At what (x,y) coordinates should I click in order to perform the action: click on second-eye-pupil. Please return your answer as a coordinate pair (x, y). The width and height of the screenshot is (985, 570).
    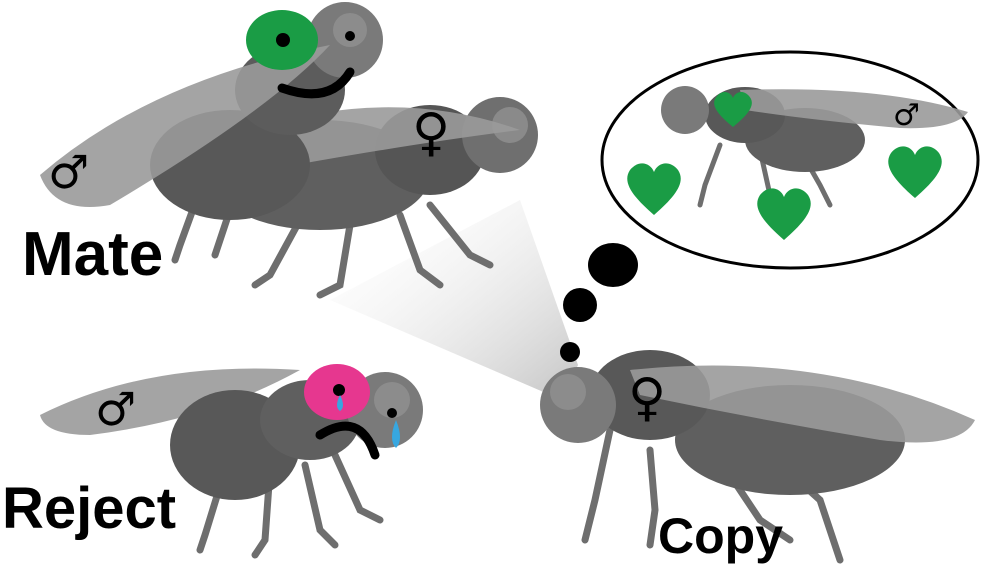
    Looking at the image, I should click on (350, 36).